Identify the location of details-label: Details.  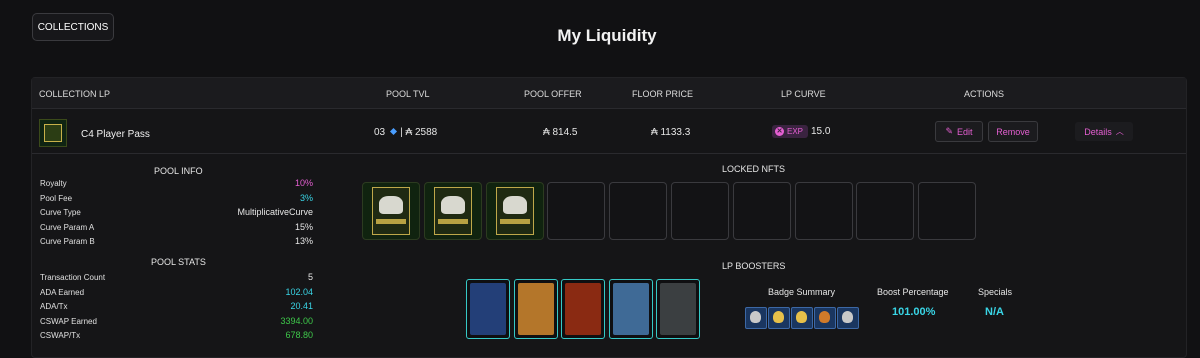
(1098, 131).